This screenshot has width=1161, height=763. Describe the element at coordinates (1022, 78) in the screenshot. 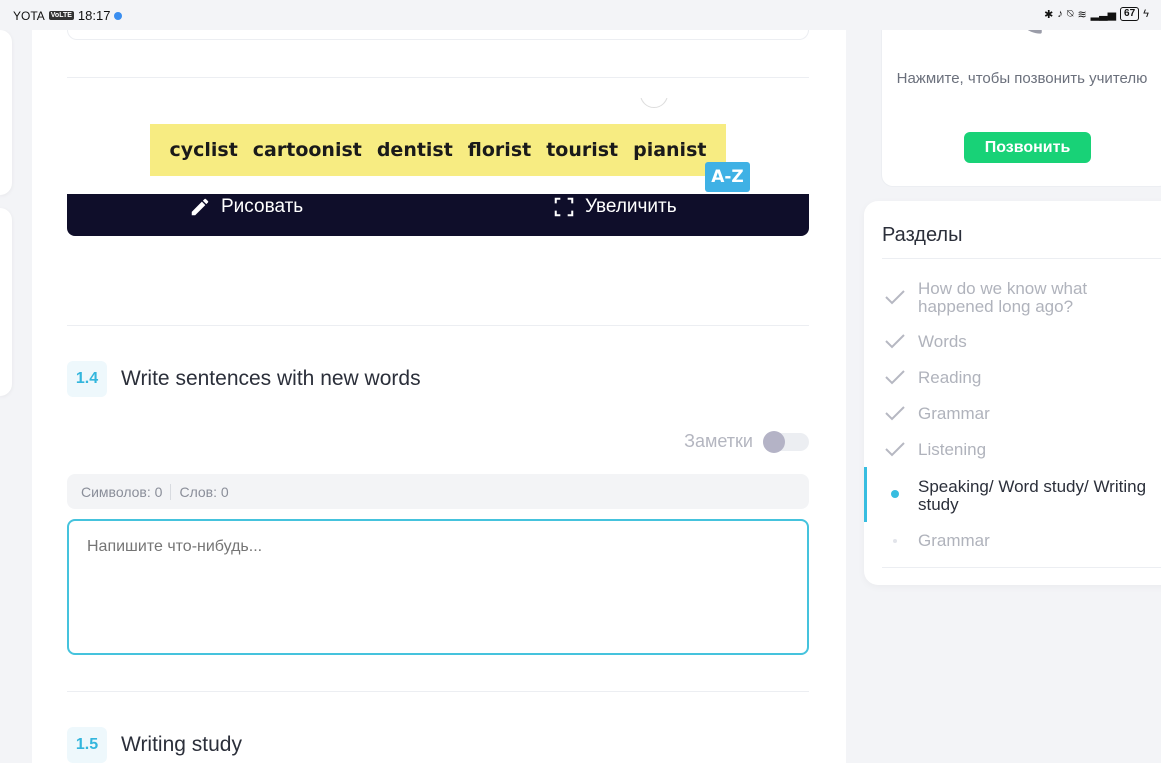

I see `call-hint: Нажмите, чтобы позвонить учителю` at that location.